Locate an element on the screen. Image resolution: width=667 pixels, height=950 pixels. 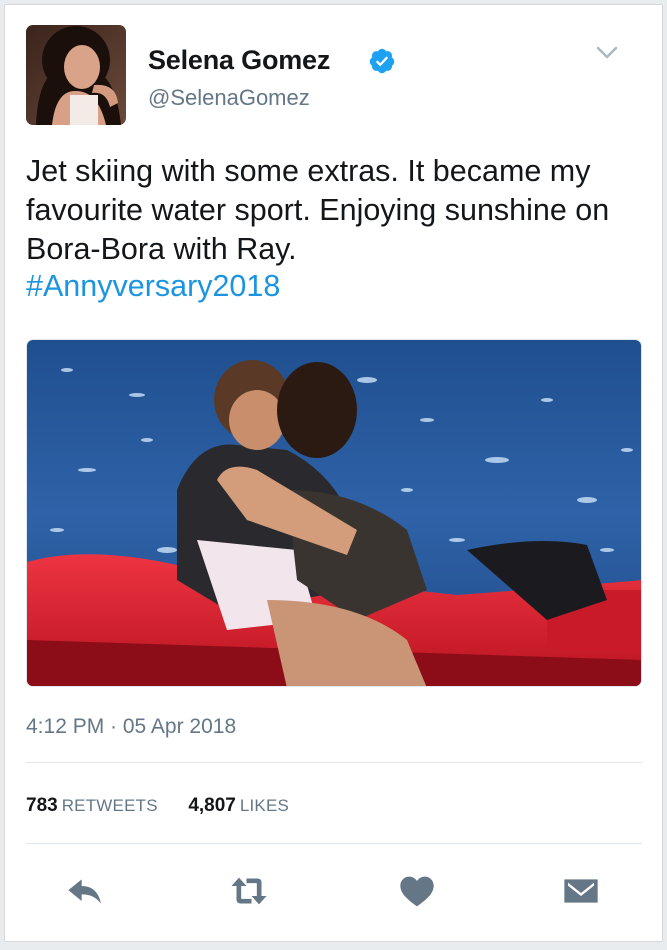
likes-label: LIKES is located at coordinates (264, 805).